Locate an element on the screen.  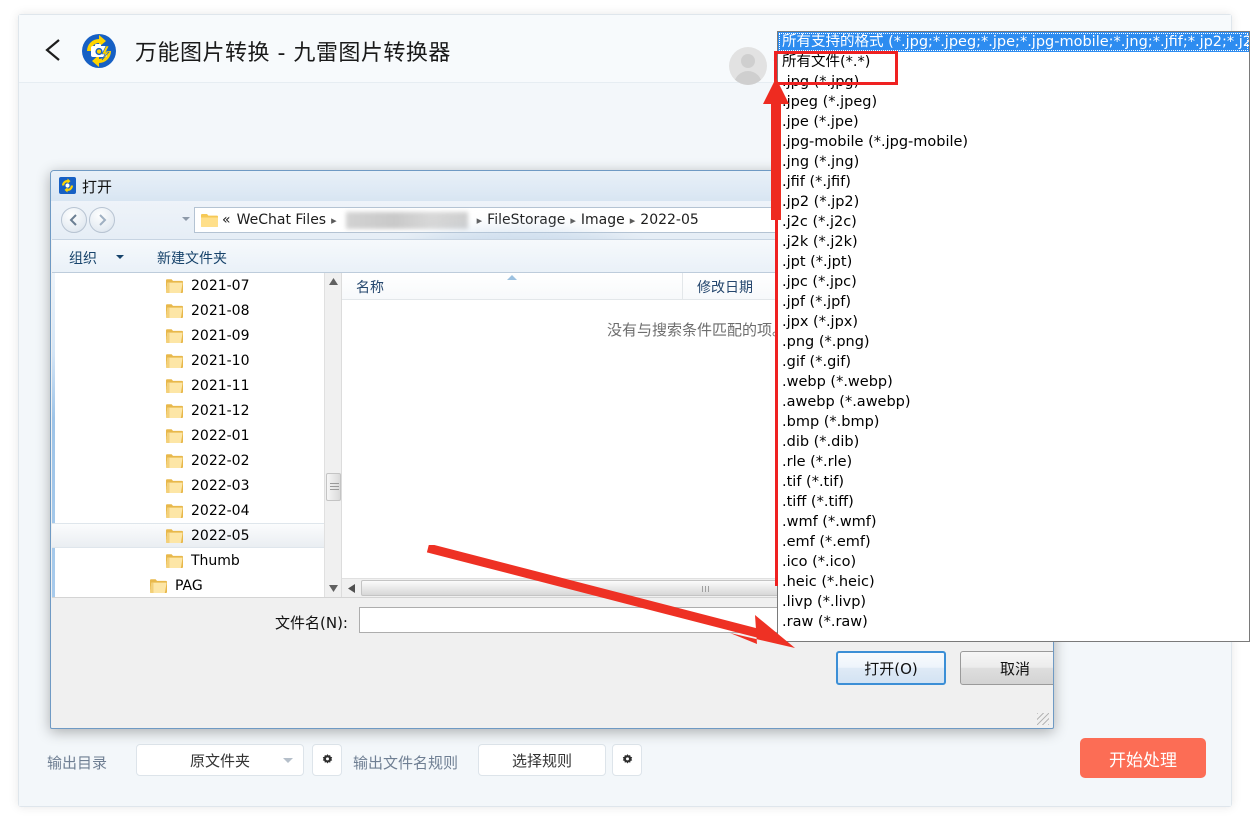
triangle-down-icon is located at coordinates (333, 588).